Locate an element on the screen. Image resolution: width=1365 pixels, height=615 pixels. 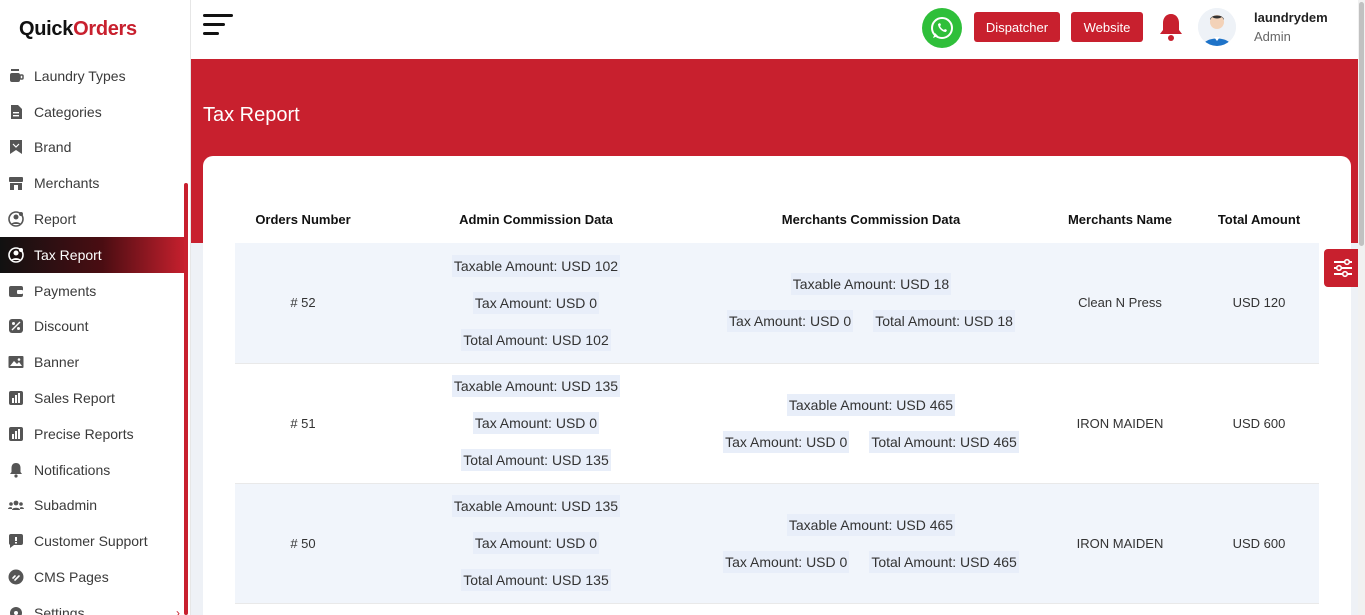
wallet-icon is located at coordinates (16, 291).